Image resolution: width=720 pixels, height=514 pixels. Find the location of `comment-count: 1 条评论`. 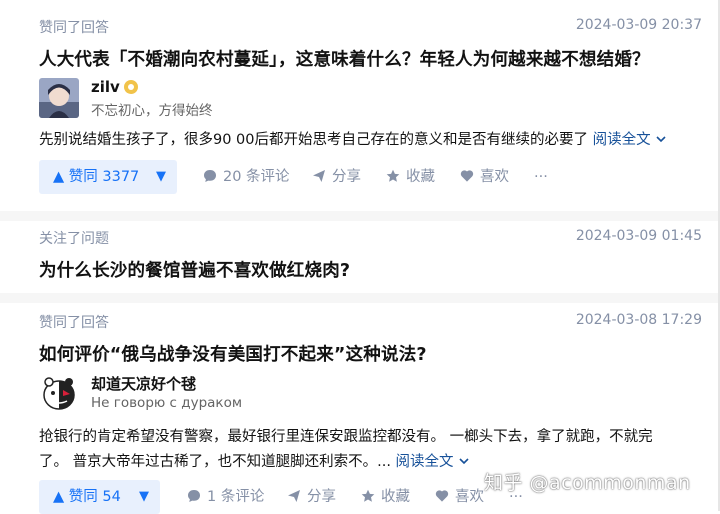

comment-count: 1 条评论 is located at coordinates (236, 497).